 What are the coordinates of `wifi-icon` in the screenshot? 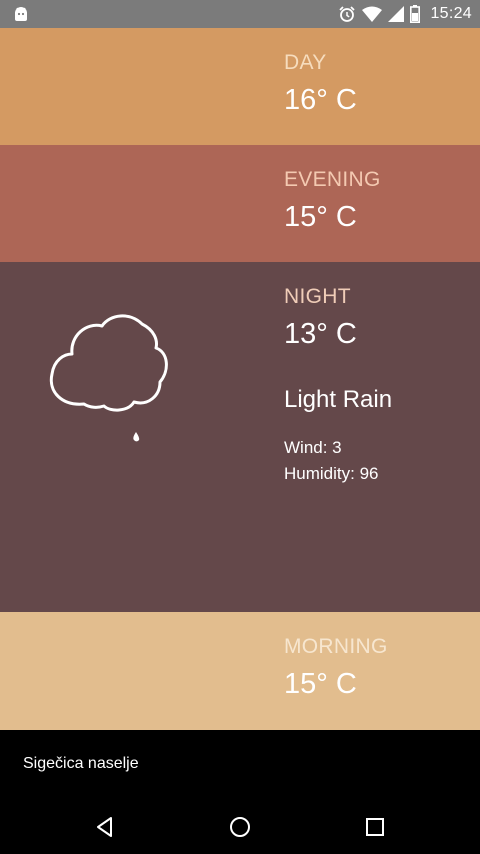 It's located at (372, 14).